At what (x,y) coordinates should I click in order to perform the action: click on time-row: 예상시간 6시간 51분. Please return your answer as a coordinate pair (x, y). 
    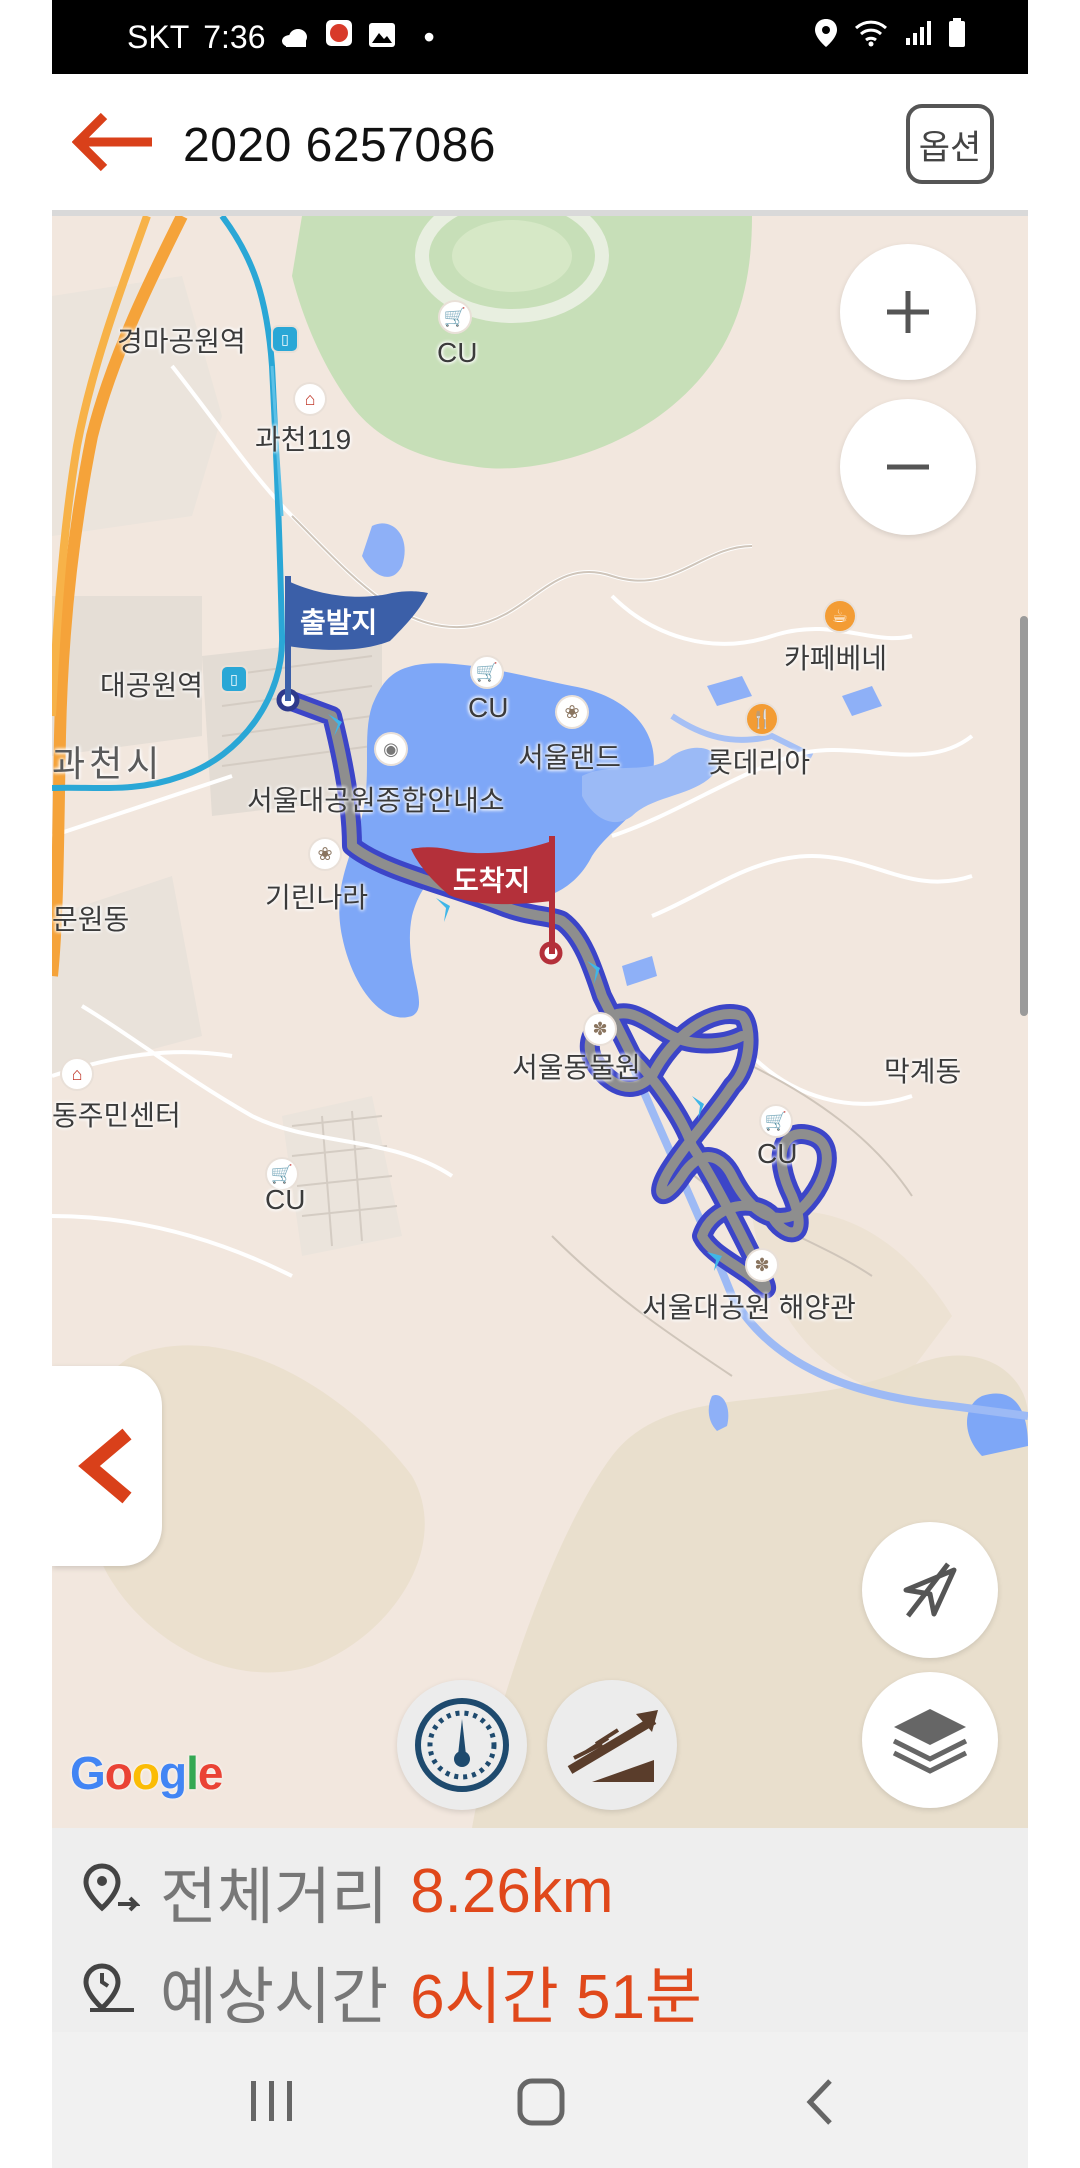
    Looking at the image, I should click on (392, 1991).